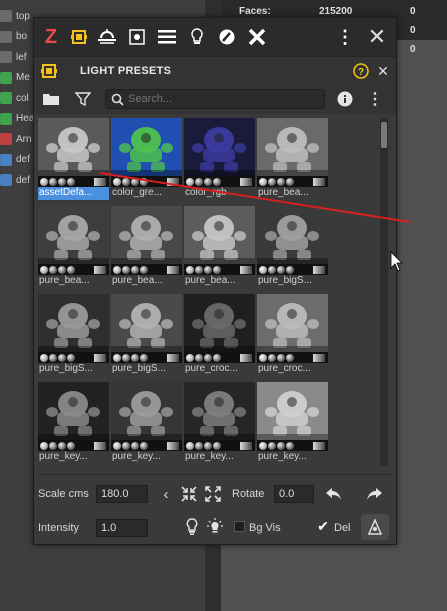  I want to click on search-input, so click(223, 99).